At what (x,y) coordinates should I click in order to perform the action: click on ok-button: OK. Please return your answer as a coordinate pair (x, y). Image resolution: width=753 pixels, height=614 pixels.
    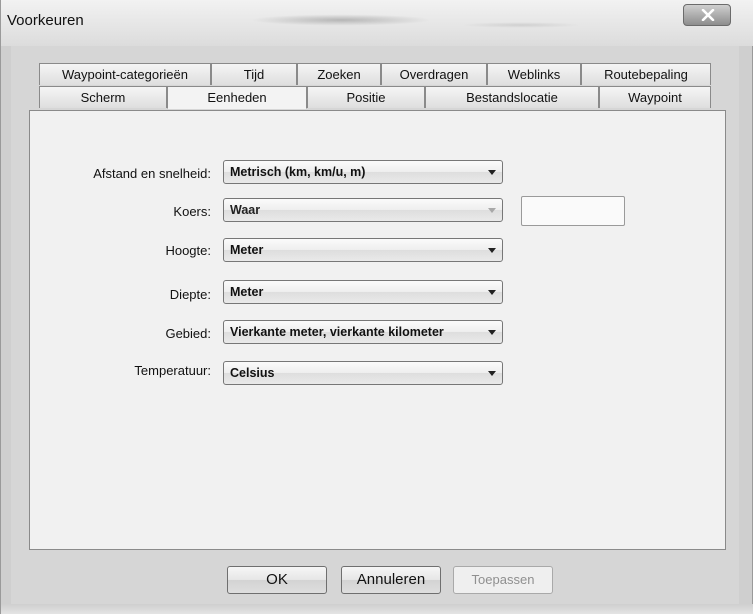
    Looking at the image, I should click on (277, 580).